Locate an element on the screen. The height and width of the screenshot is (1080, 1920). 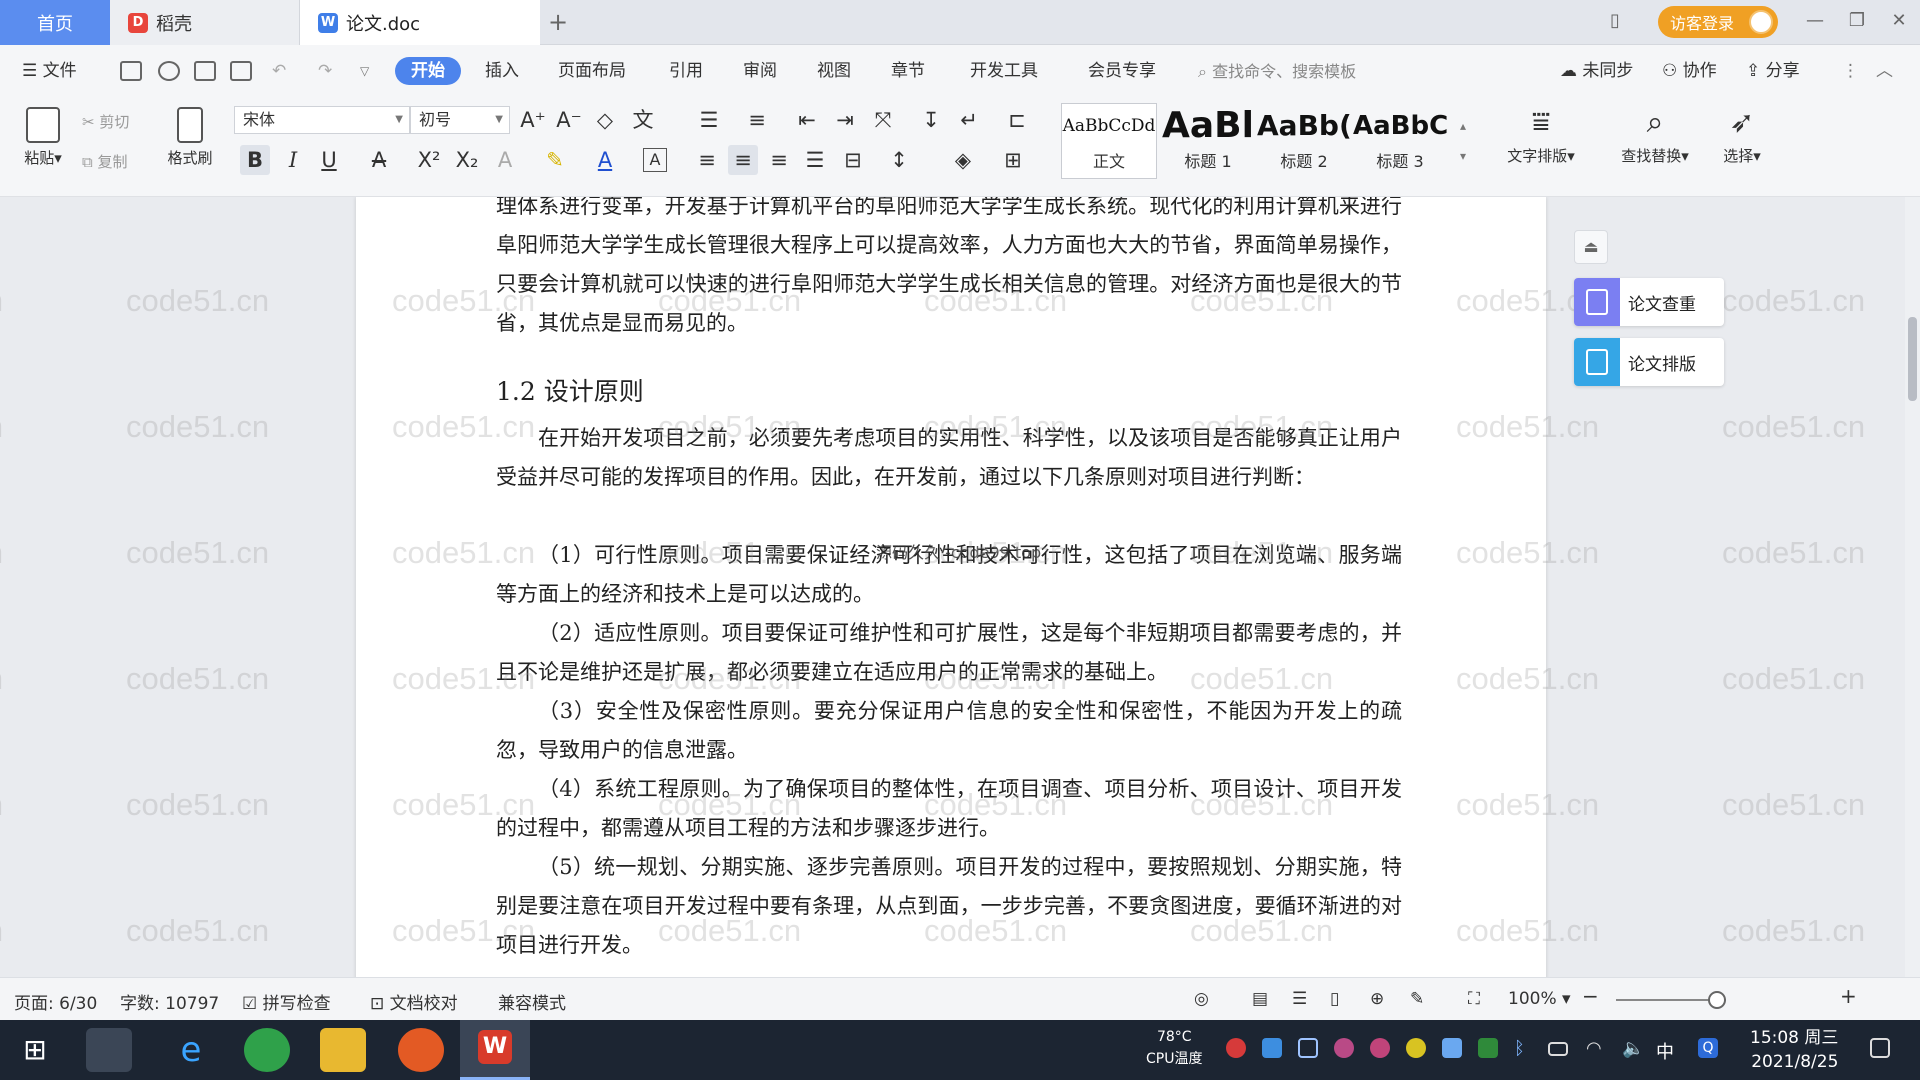
tab-daoke: D 稻壳 is located at coordinates (205, 22).